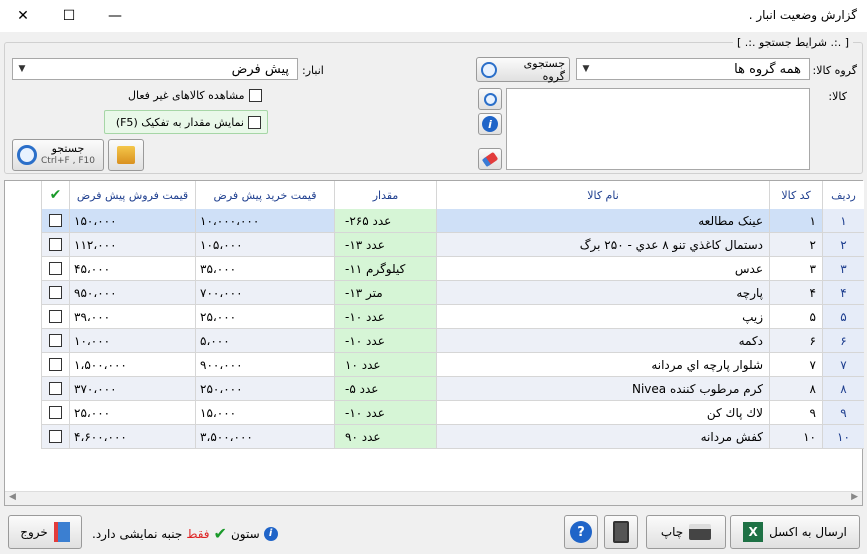 This screenshot has width=867, height=554. I want to click on table-row: ۴۵،۰۰۰ ۳۵،۰۰۰ -۱۱ کیلوگرم عدس ۳ ۳, so click(452, 269).